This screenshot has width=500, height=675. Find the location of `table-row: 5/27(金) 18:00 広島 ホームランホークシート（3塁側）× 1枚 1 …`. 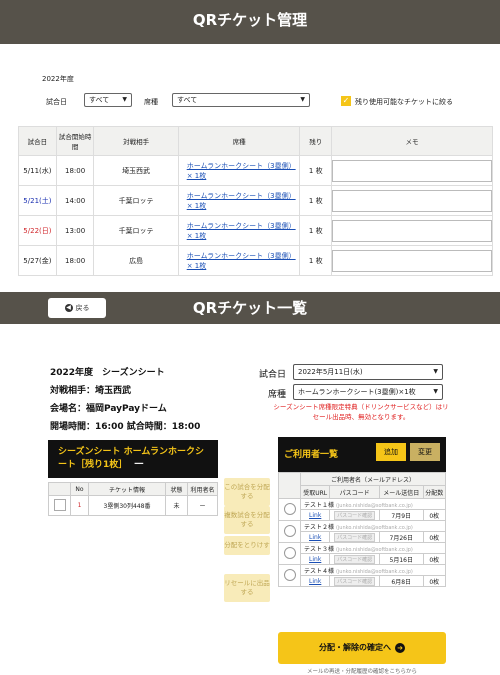

table-row: 5/27(金) 18:00 広島 ホームランホークシート（3塁側）× 1枚 1 … is located at coordinates (255, 260).